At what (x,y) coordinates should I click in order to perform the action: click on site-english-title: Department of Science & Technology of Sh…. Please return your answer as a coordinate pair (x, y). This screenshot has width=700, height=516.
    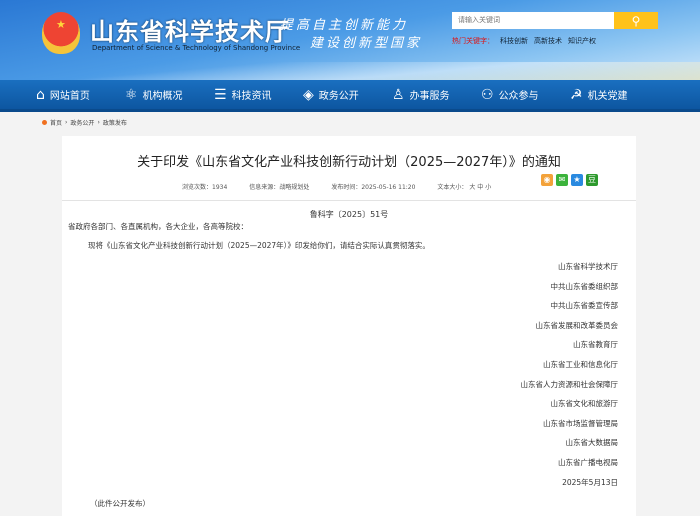
    Looking at the image, I should click on (196, 48).